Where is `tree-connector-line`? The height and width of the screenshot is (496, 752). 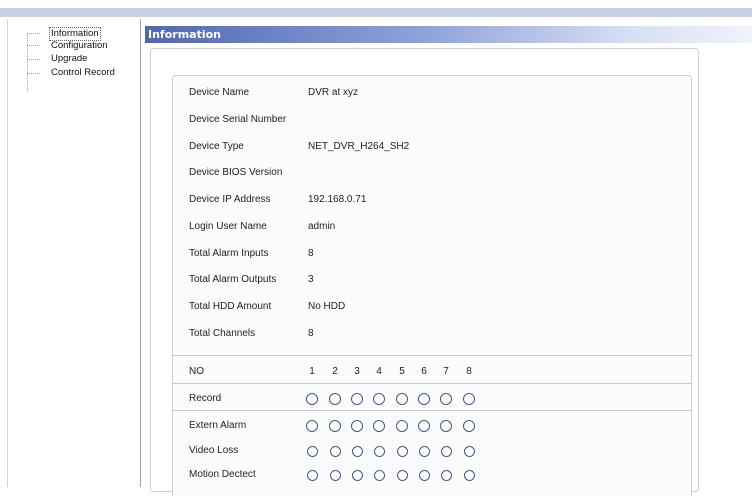
tree-connector-line is located at coordinates (28, 62).